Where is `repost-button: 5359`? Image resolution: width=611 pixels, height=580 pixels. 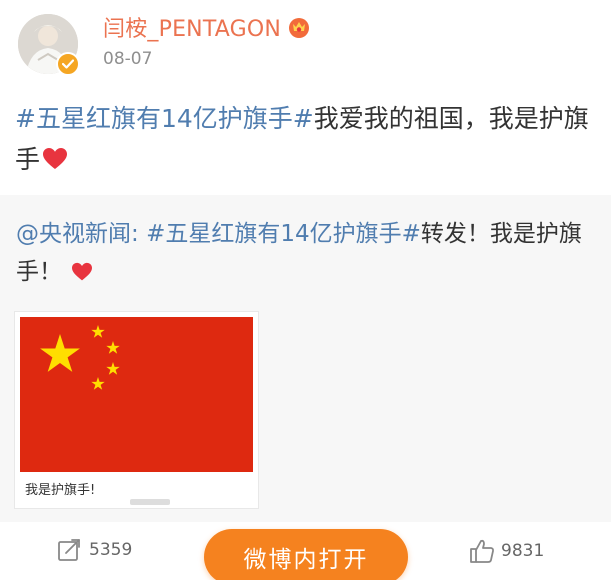
repost-button: 5359 is located at coordinates (94, 550).